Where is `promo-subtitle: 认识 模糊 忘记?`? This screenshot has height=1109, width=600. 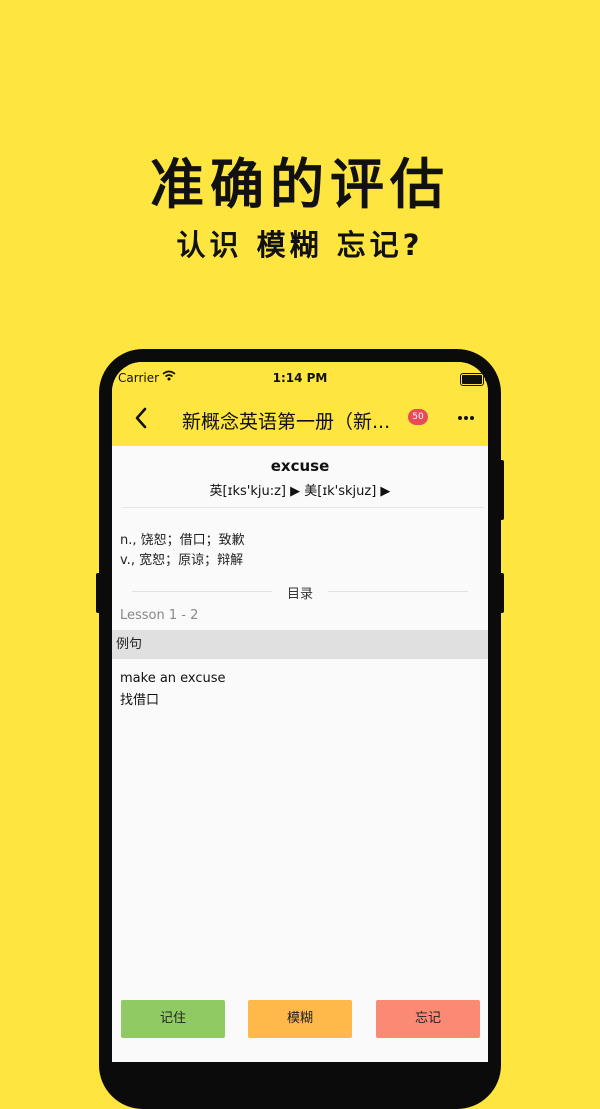
promo-subtitle: 认识 模糊 忘记? is located at coordinates (300, 245).